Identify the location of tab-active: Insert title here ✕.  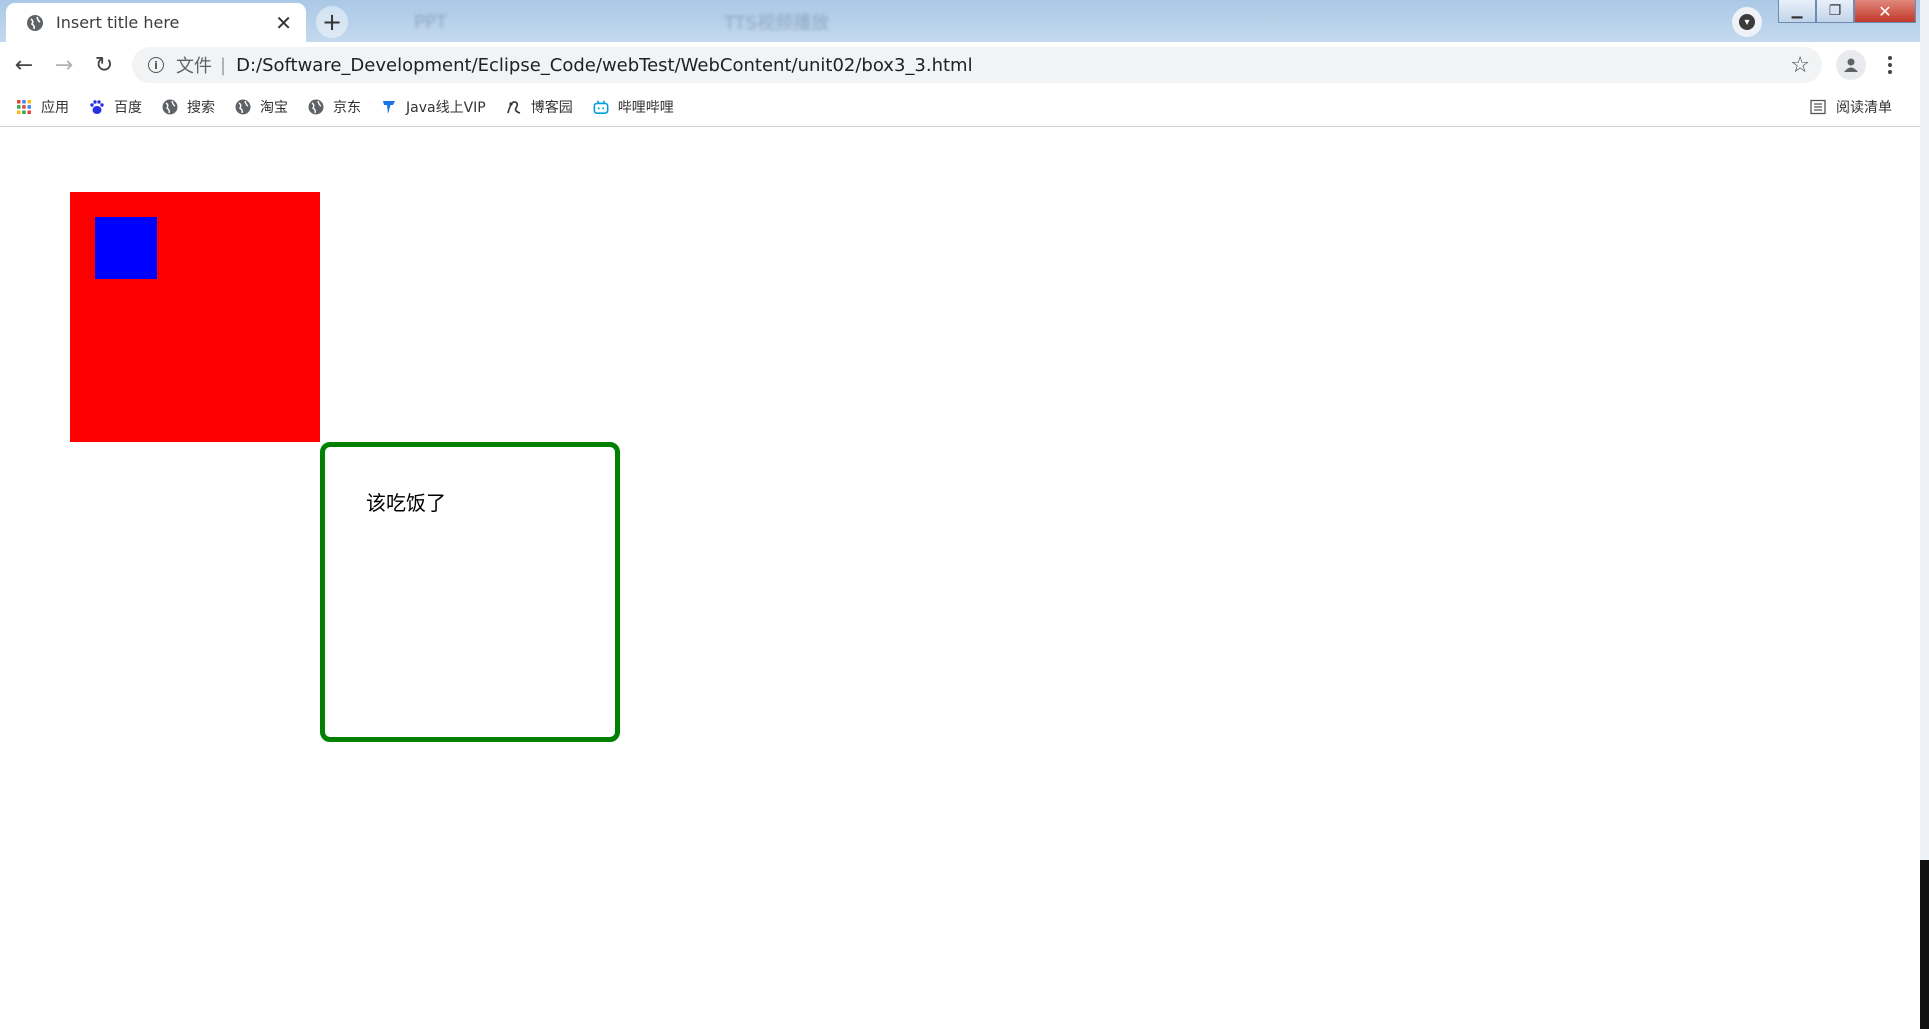
(156, 22).